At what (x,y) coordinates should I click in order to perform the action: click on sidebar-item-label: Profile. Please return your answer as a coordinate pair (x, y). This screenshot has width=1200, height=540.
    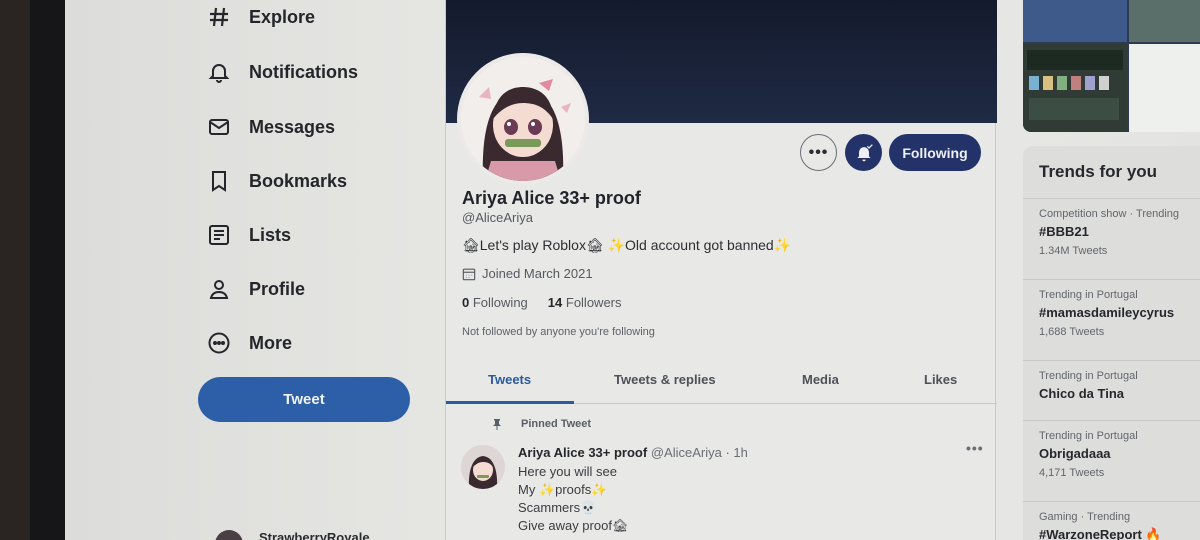
    Looking at the image, I should click on (277, 288).